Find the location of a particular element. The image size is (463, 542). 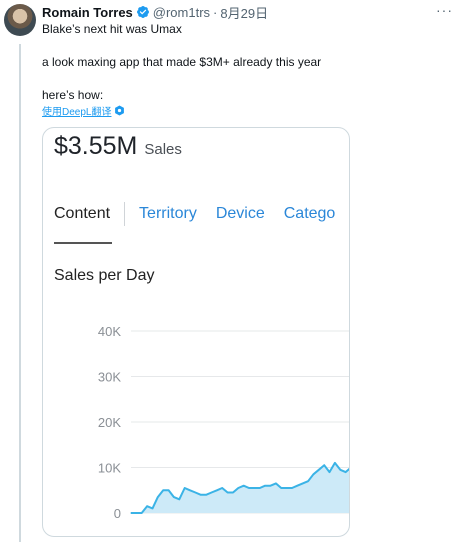

post-header: Romain Torres @rom1trs · 8月29日 is located at coordinates (155, 12).